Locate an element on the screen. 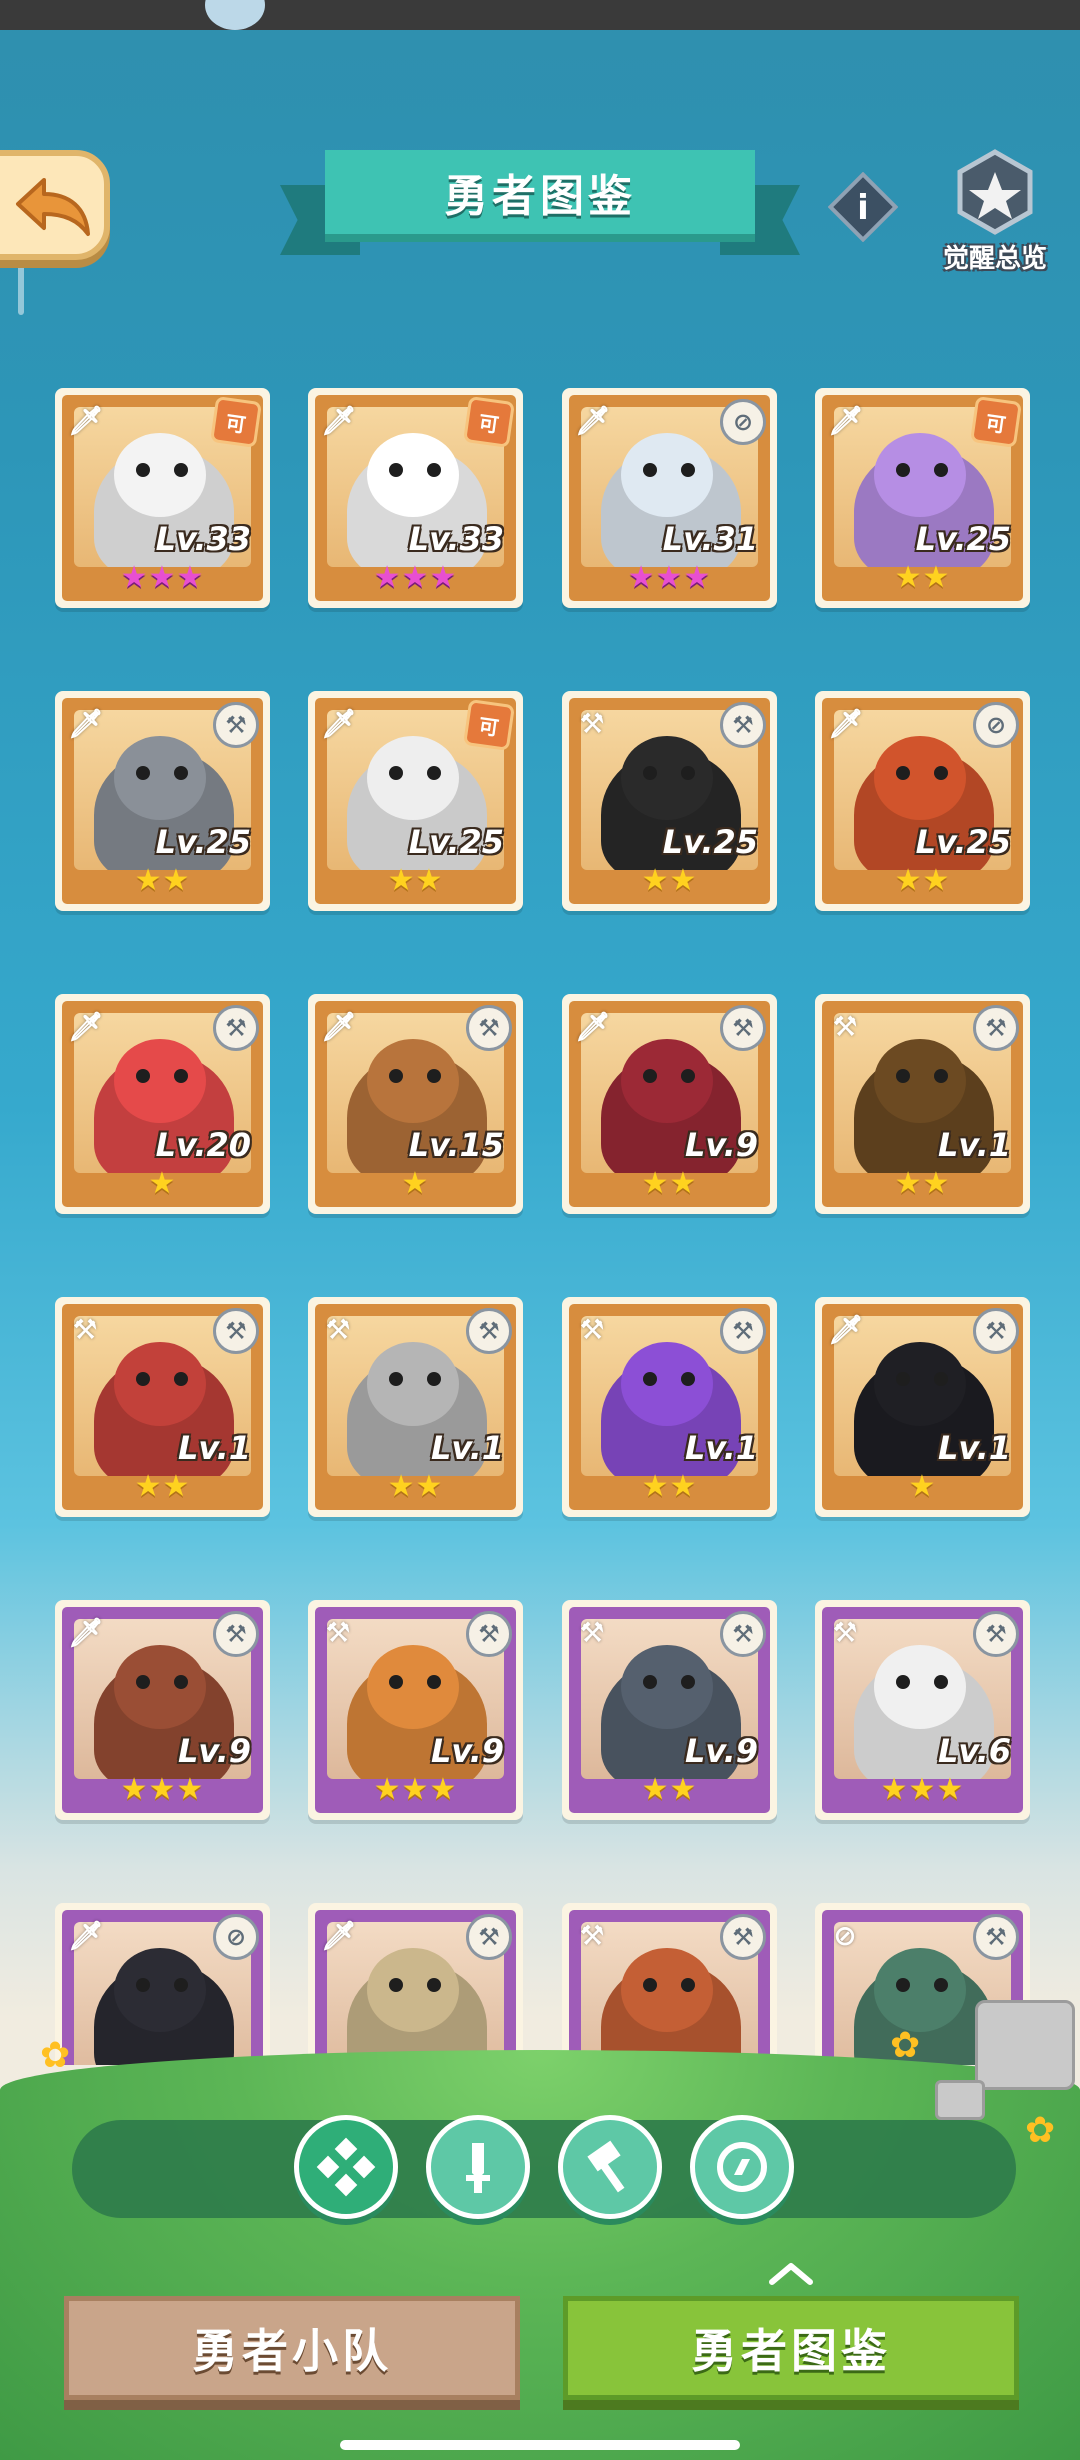 This screenshot has height=2460, width=1080. compass-icon is located at coordinates (742, 2167).